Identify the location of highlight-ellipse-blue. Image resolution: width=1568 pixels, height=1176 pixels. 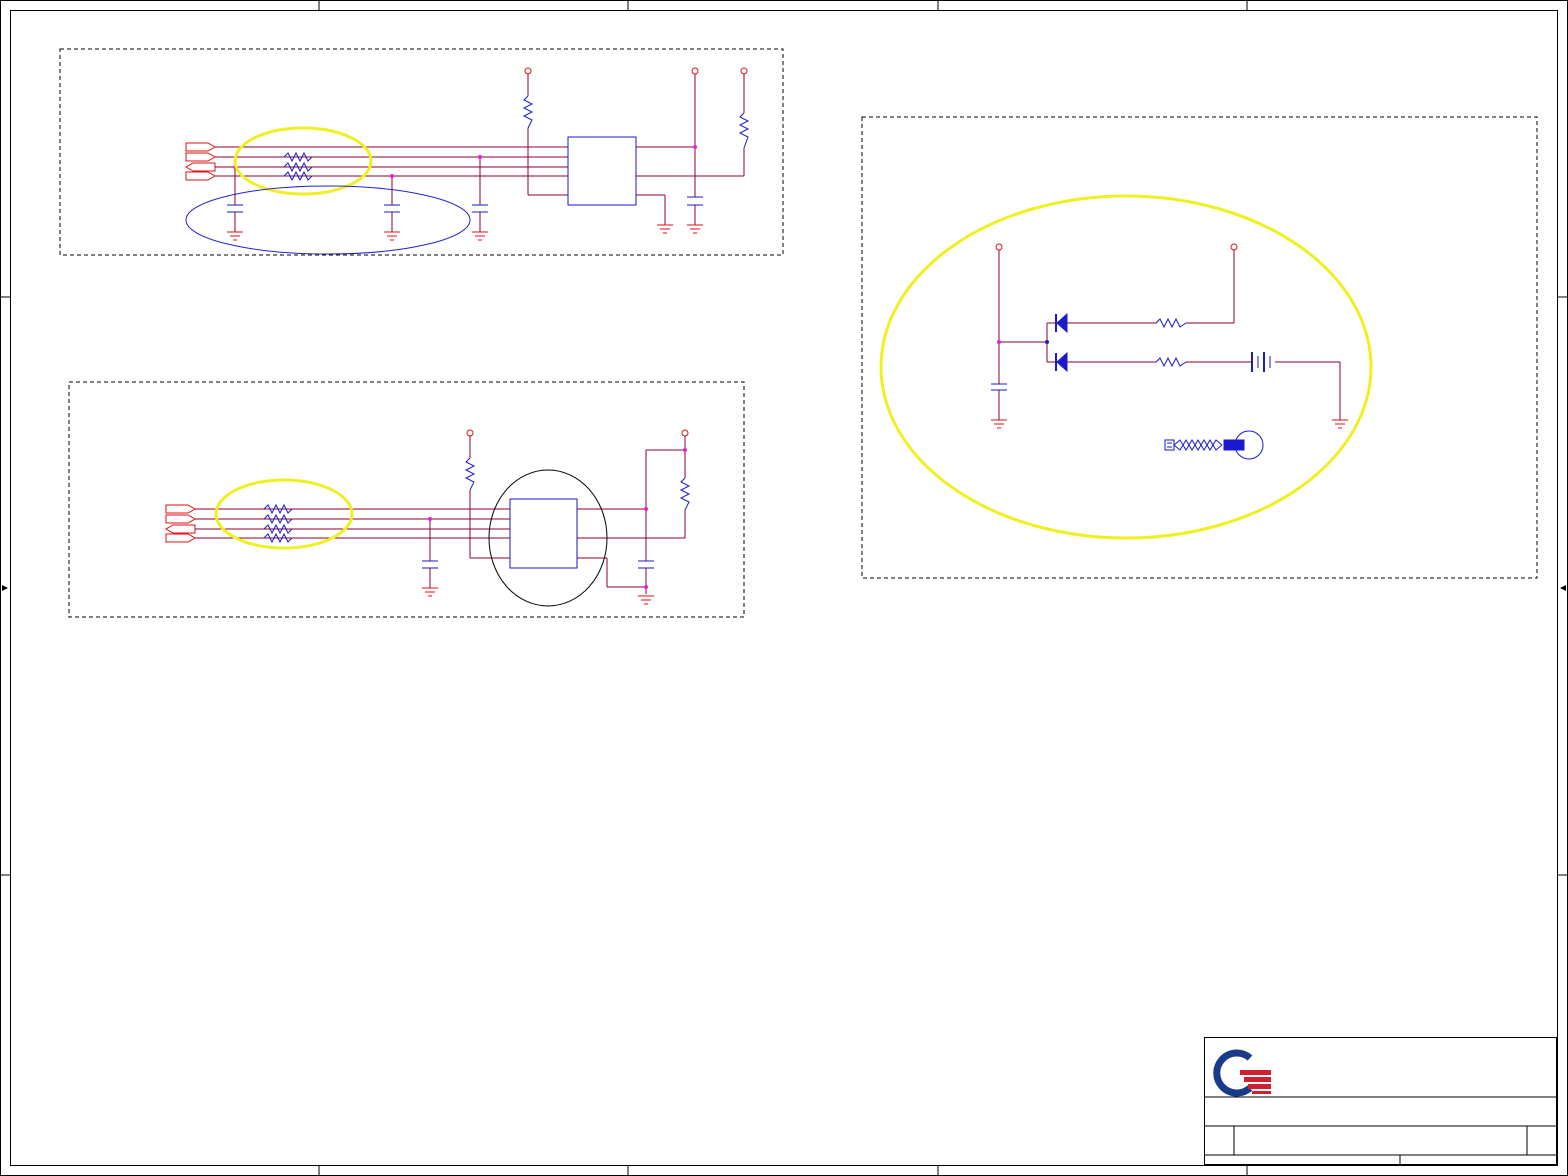
(328, 220).